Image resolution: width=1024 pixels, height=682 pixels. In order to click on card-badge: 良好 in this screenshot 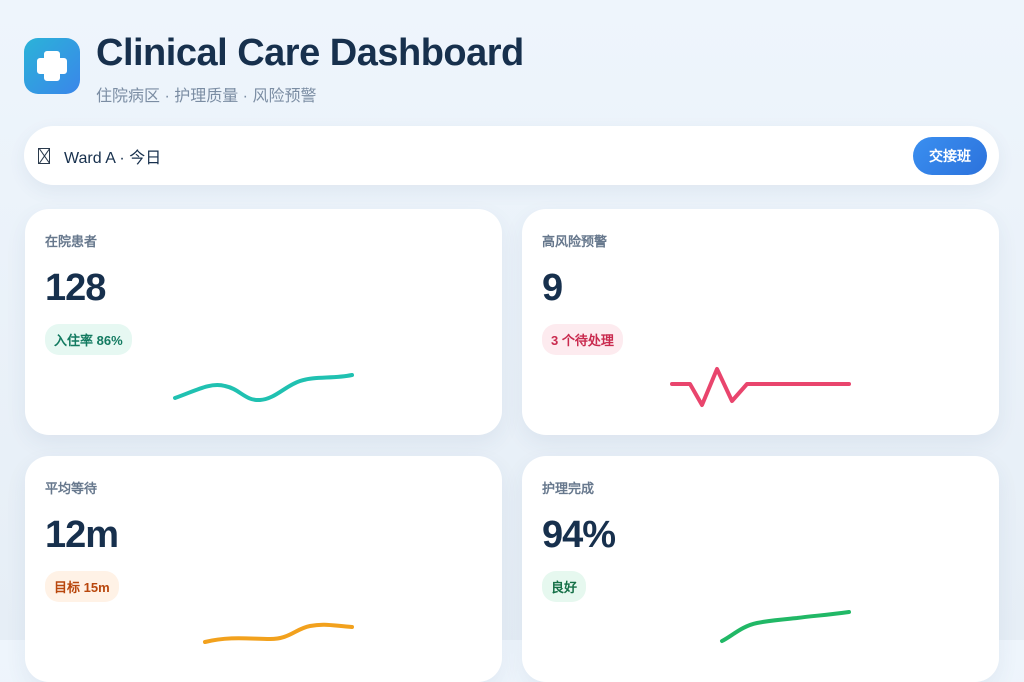, I will do `click(564, 586)`.